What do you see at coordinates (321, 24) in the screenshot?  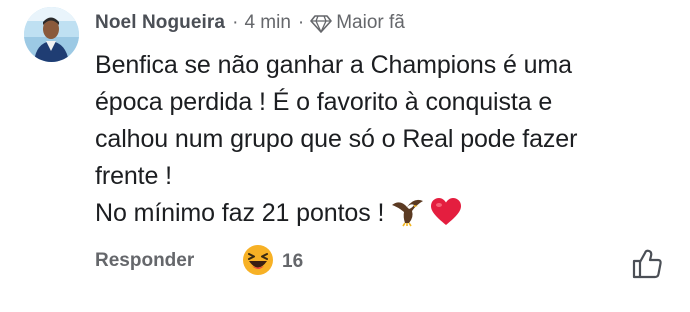 I see `diamond-icon` at bounding box center [321, 24].